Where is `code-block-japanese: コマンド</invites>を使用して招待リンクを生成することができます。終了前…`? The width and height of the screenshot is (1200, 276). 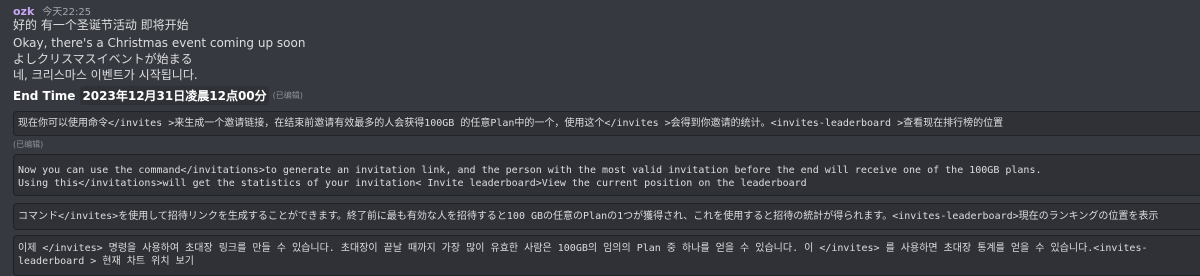 code-block-japanese: コマンド</invites>を使用して招待リンクを生成することができます。終了前… is located at coordinates (606, 216).